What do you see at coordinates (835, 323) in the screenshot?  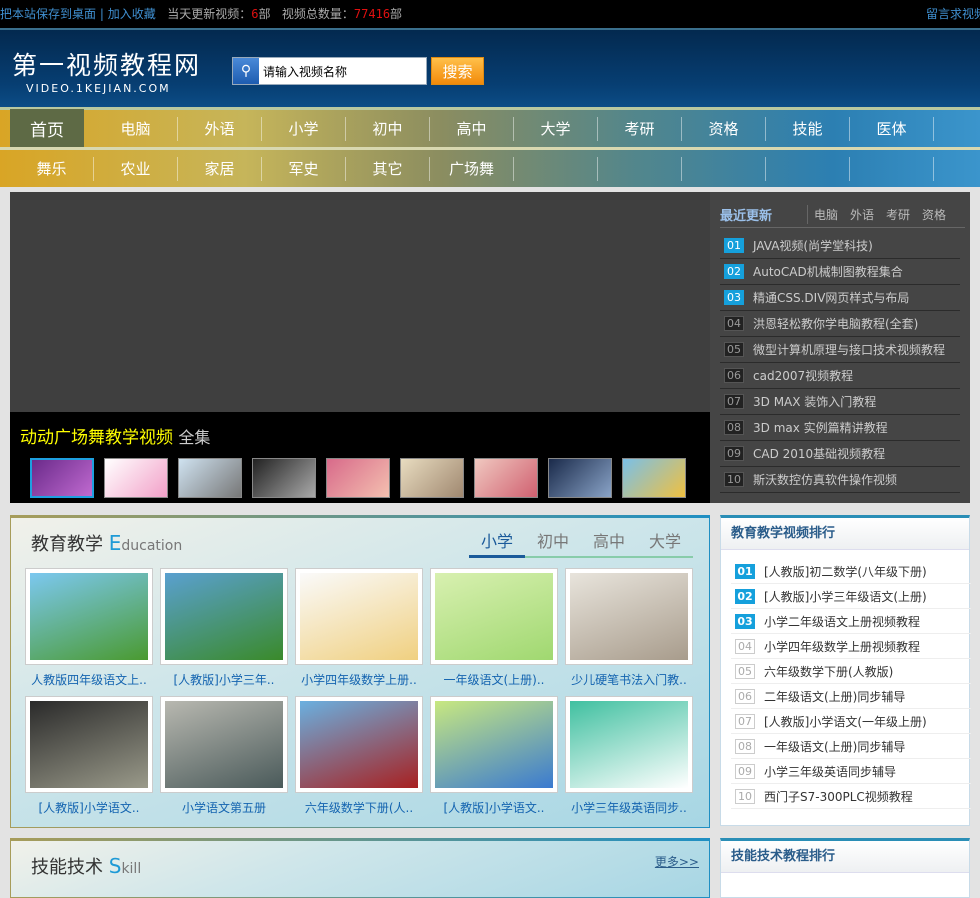 I see `item-title: 洪恩轻松教你学电脑教程(全套)` at bounding box center [835, 323].